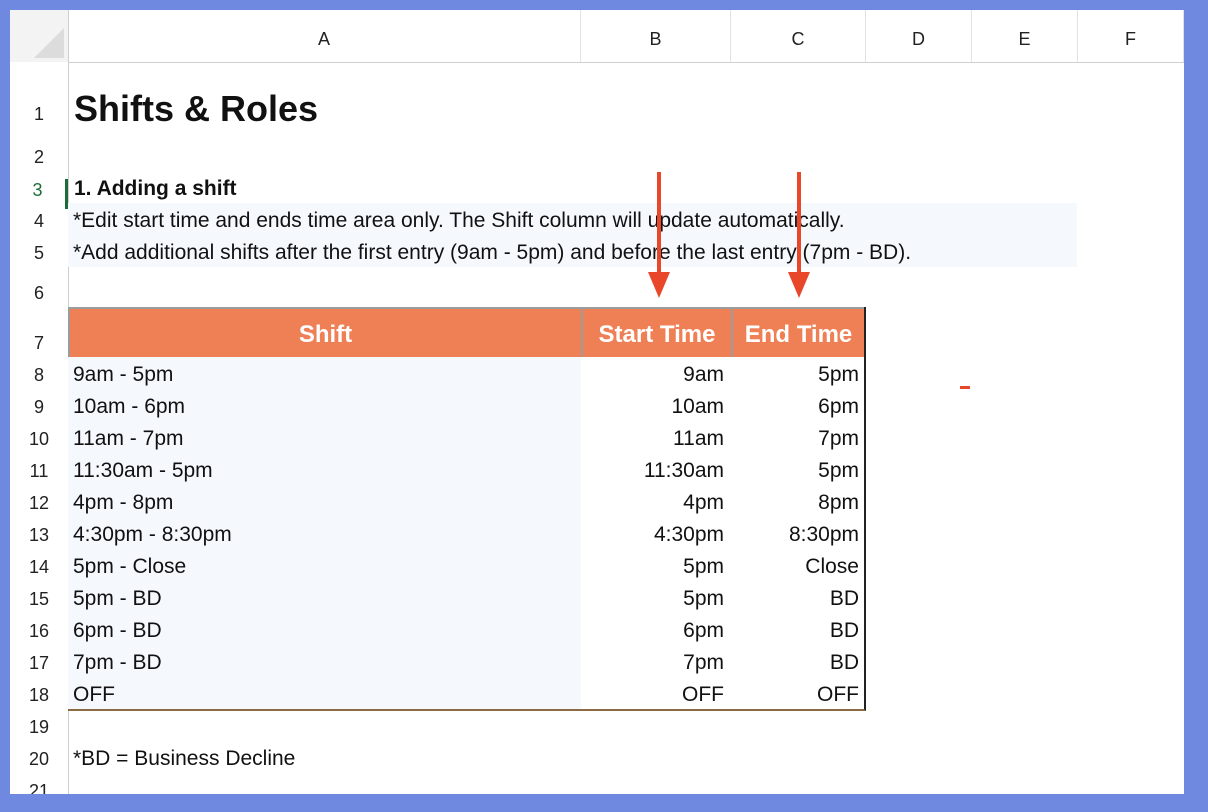  What do you see at coordinates (39, 535) in the screenshot?
I see `row-header-13: 13` at bounding box center [39, 535].